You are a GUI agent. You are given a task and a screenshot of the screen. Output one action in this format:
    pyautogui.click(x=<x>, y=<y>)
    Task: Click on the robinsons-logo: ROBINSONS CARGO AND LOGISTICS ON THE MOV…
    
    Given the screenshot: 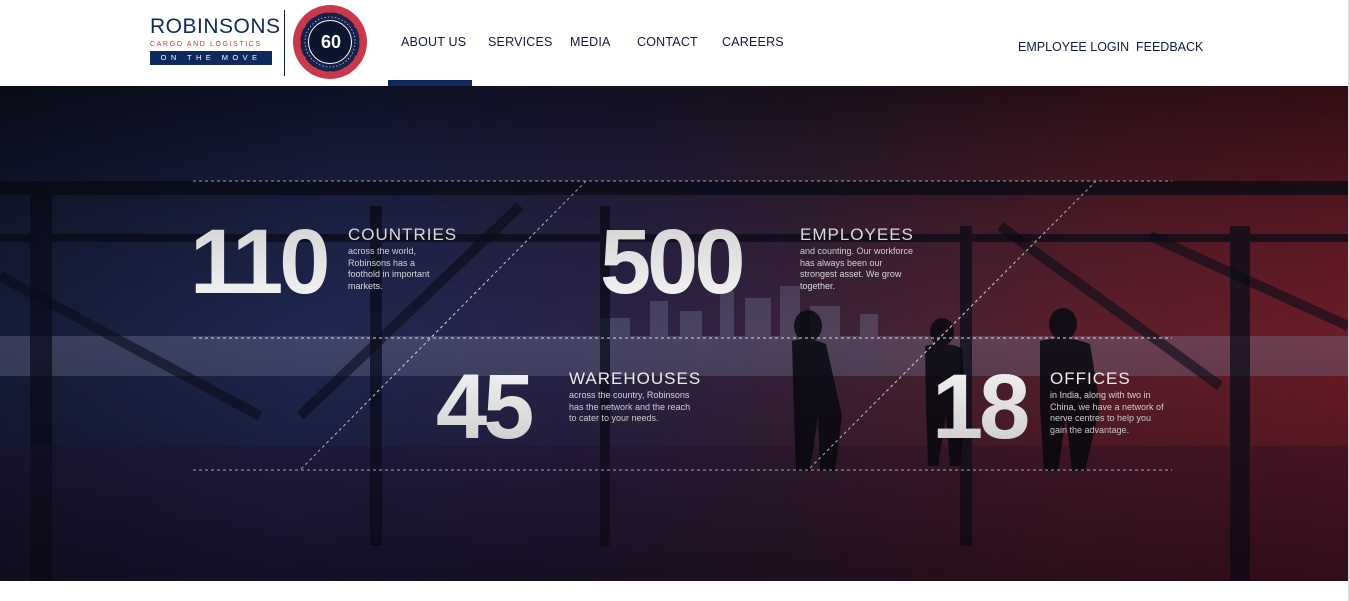 What is the action you would take?
    pyautogui.click(x=215, y=43)
    